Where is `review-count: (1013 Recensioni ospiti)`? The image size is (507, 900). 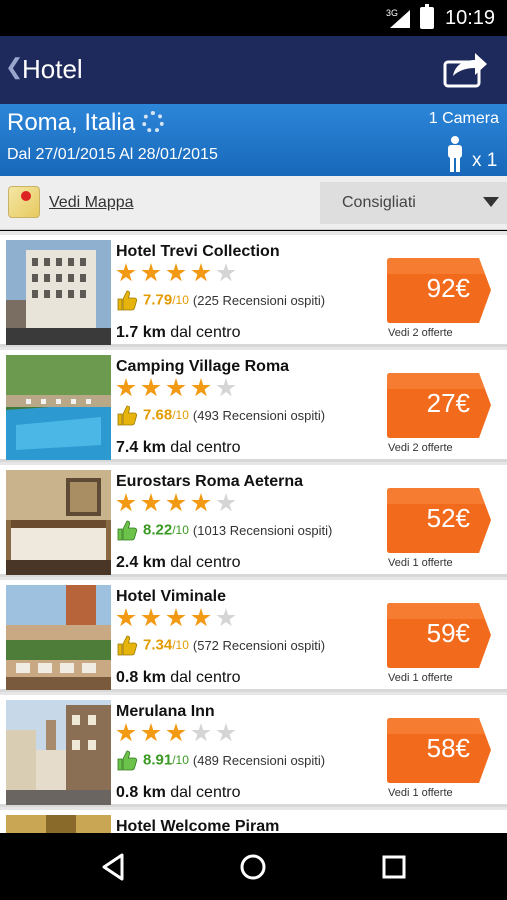 review-count: (1013 Recensioni ospiti) is located at coordinates (262, 530).